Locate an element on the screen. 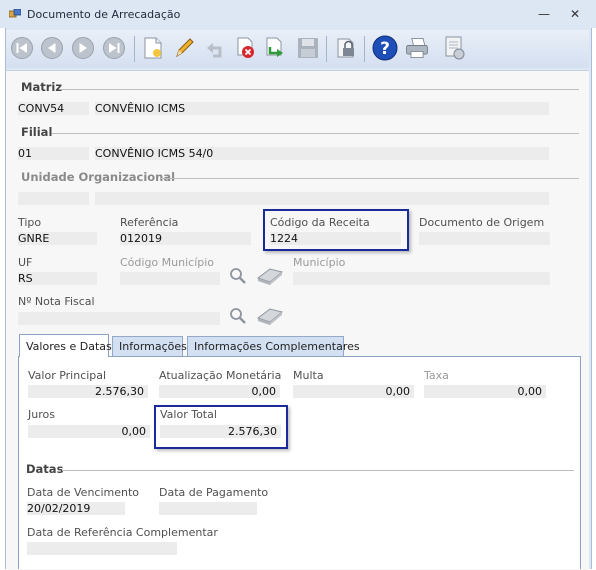 Image resolution: width=596 pixels, height=570 pixels. nota-fiscal-label: Nº Nota Fiscal is located at coordinates (56, 301).